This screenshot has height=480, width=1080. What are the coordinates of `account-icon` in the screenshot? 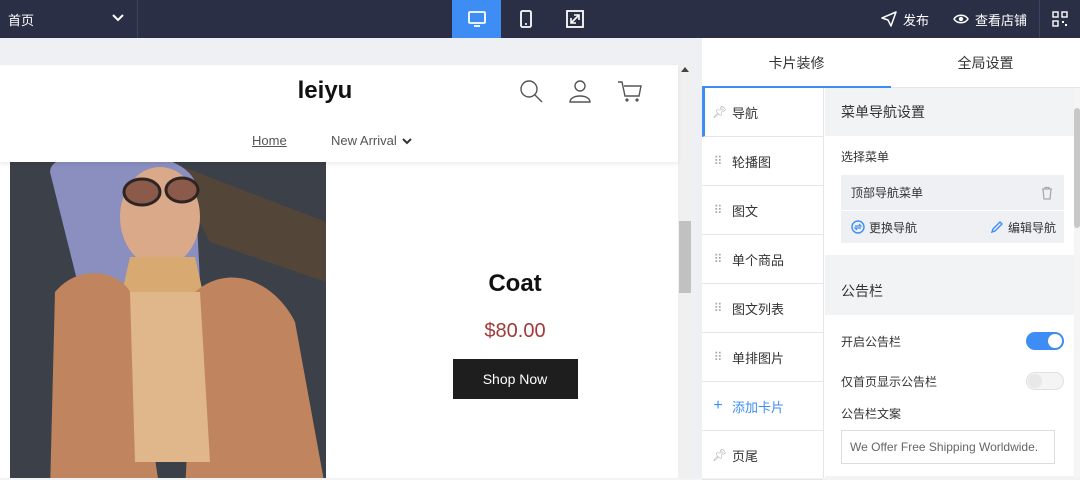 It's located at (580, 91).